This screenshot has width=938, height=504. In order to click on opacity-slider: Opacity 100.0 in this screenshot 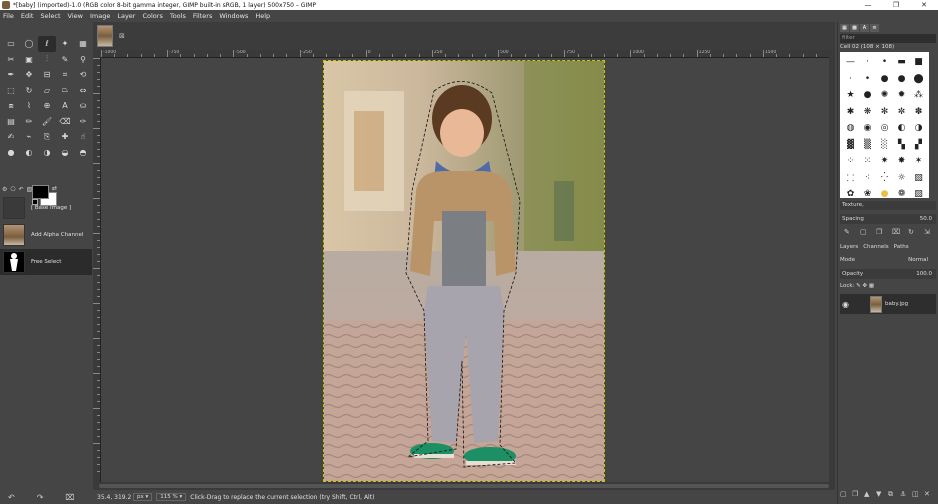, I will do `click(888, 274)`.